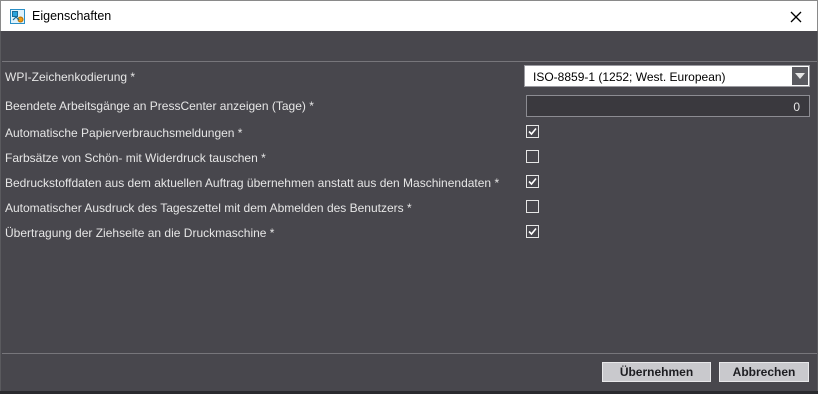 Image resolution: width=818 pixels, height=394 pixels. Describe the element at coordinates (764, 372) in the screenshot. I see `cancel-button: Abbrechen` at that location.